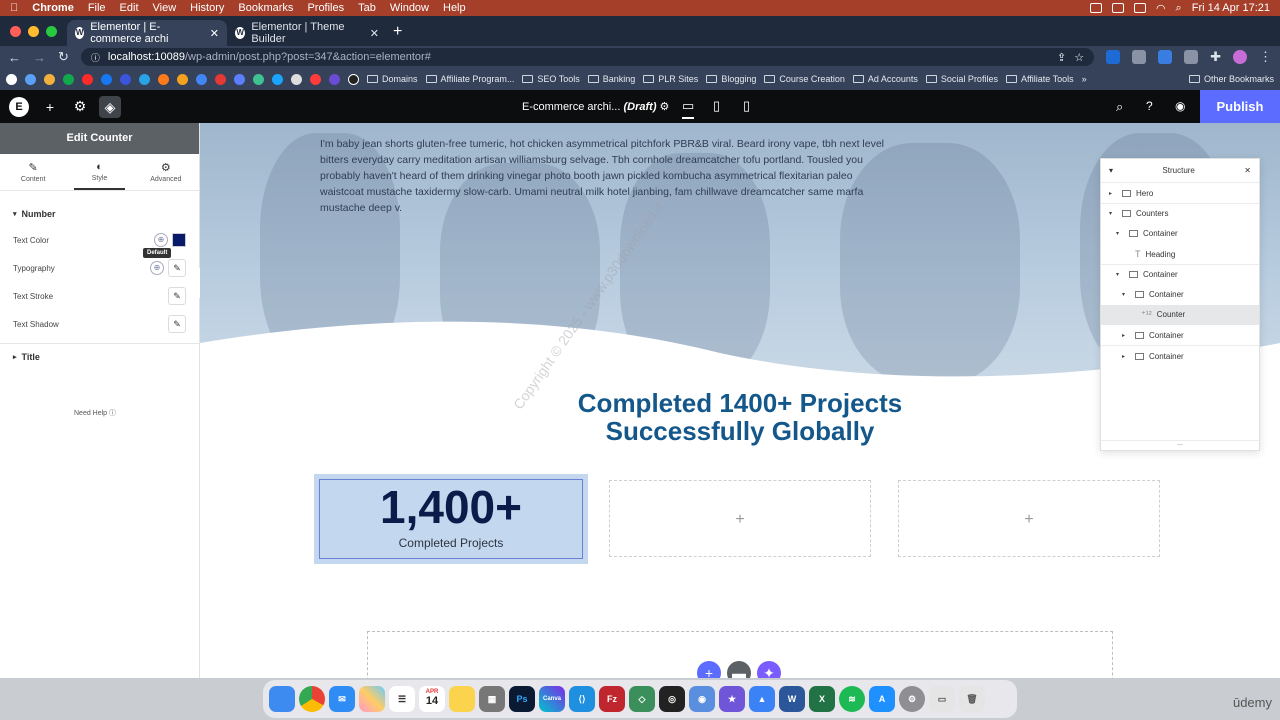 The height and width of the screenshot is (720, 1280). Describe the element at coordinates (161, 240) in the screenshot. I see `global-colors-icon: ⊕` at that location.